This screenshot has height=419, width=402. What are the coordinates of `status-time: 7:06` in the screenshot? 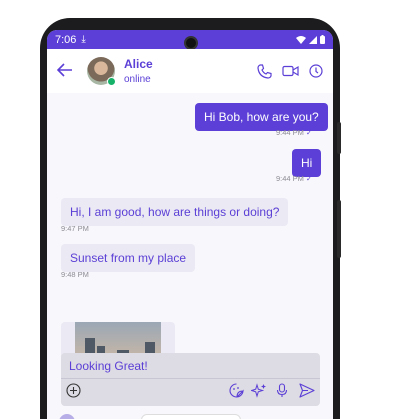 It's located at (66, 39).